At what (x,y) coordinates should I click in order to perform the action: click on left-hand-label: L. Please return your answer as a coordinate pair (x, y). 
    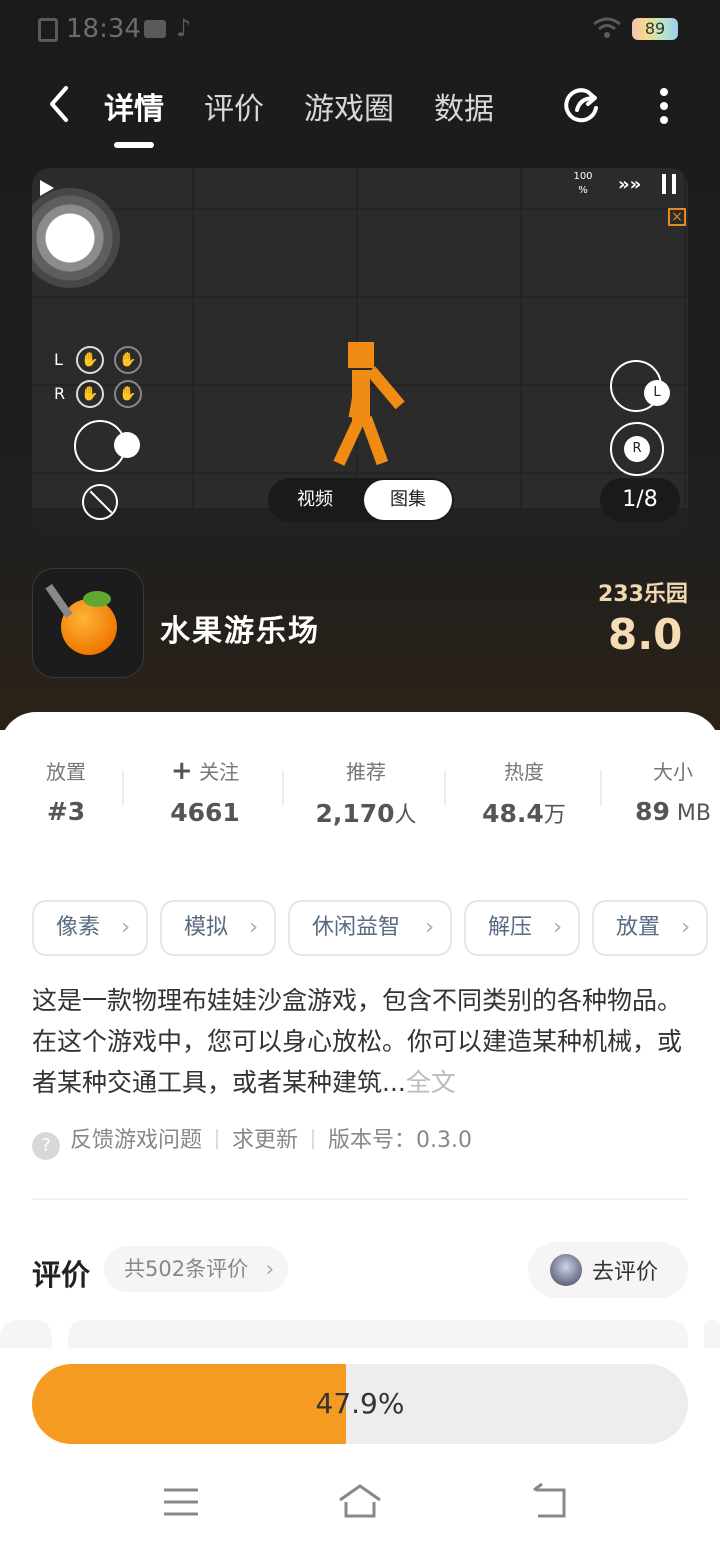
    Looking at the image, I should click on (58, 359).